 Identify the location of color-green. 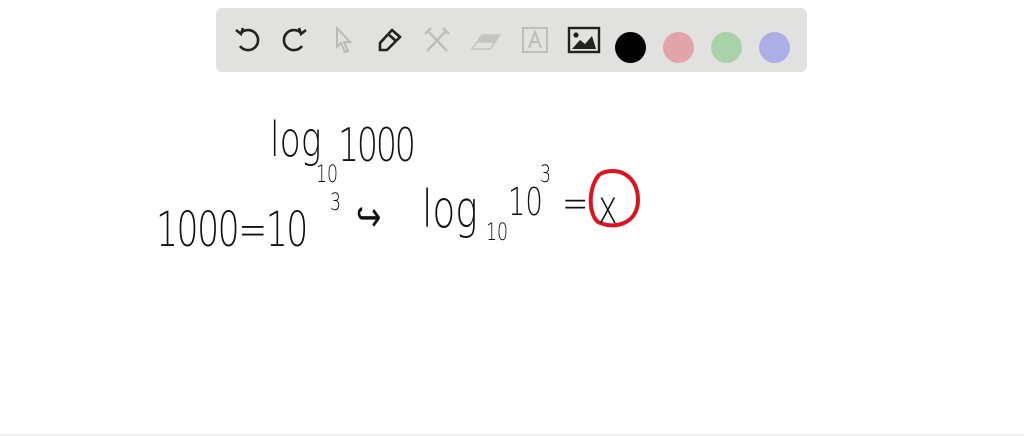
(726, 47).